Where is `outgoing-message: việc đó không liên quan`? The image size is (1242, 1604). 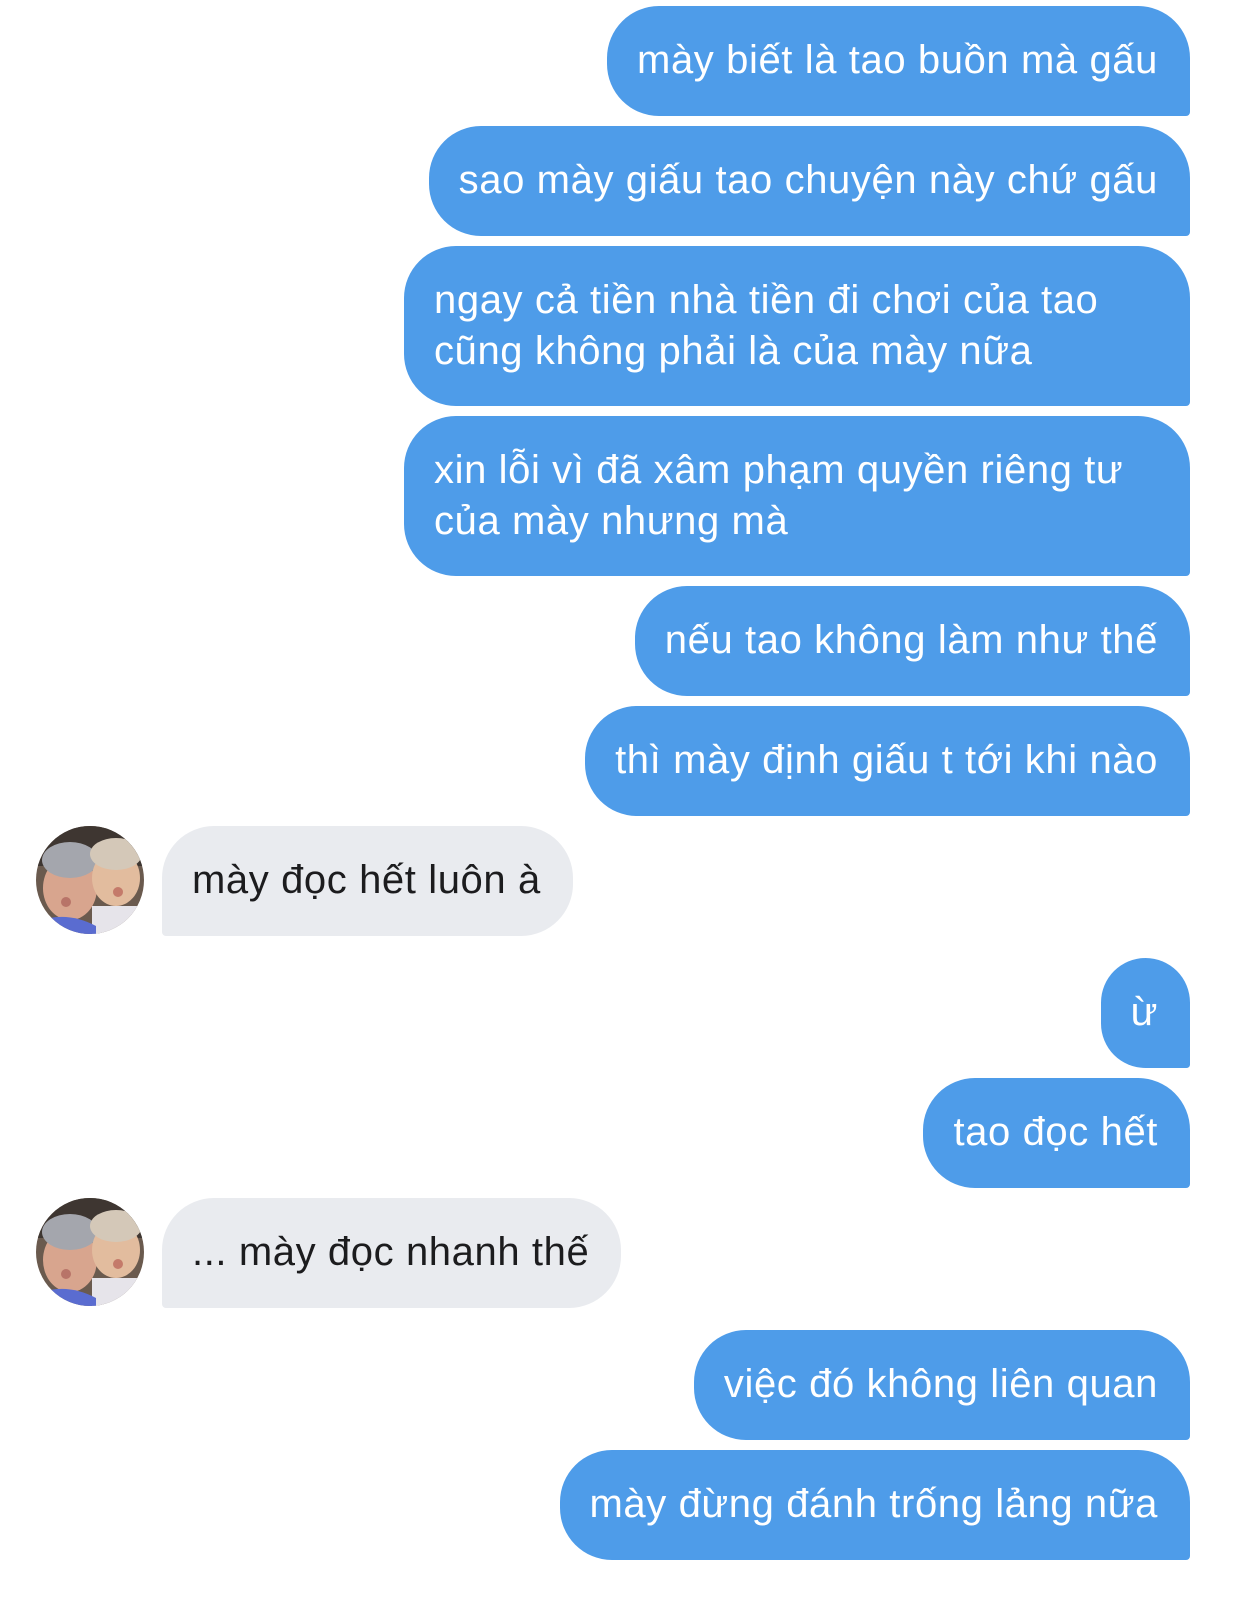 outgoing-message: việc đó không liên quan is located at coordinates (941, 1385).